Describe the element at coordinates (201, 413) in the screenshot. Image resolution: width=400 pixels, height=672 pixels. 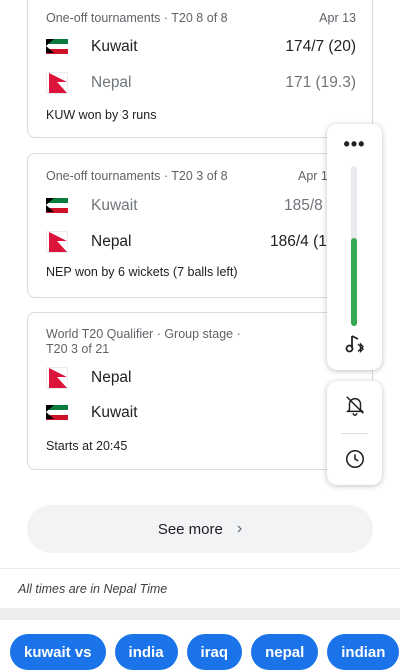
I see `team-row: Kuwait` at that location.